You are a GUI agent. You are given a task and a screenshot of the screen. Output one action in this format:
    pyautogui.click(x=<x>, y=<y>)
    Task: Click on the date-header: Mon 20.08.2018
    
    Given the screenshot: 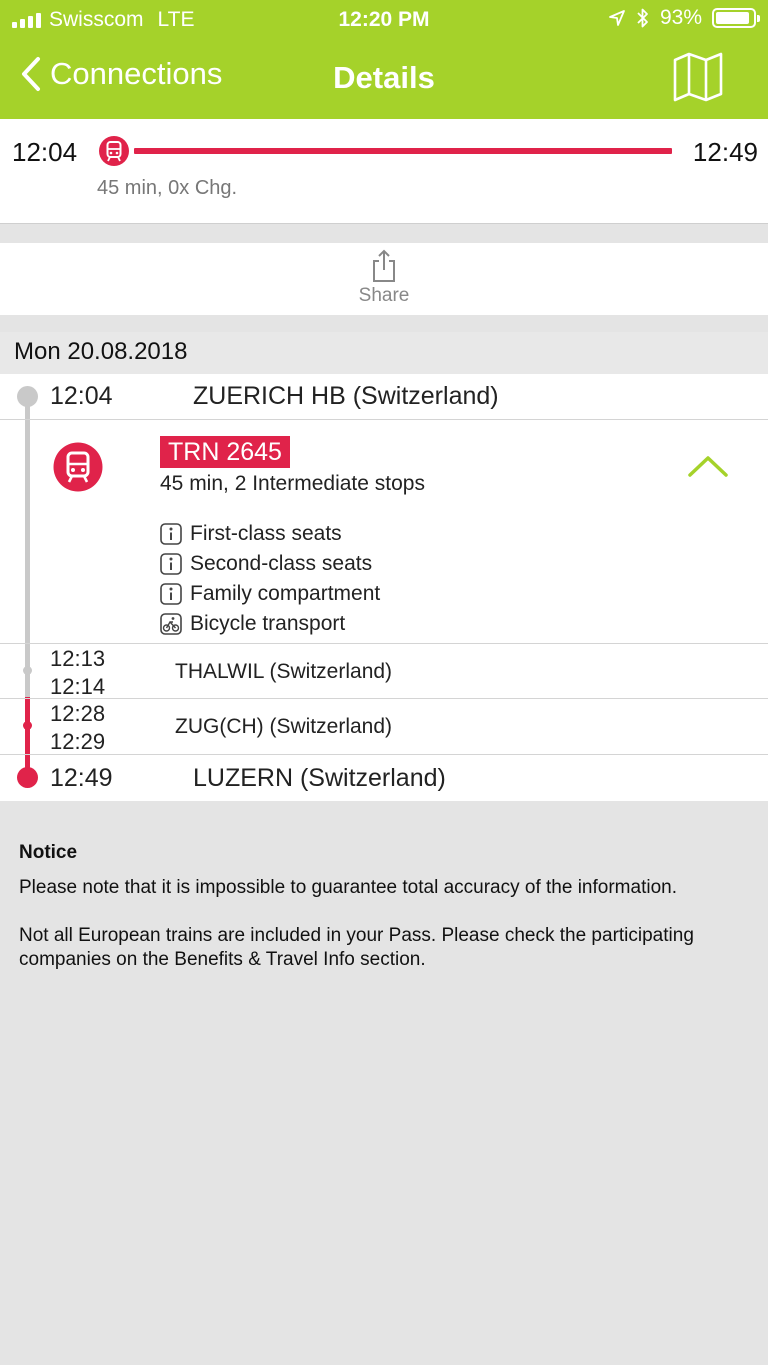 What is the action you would take?
    pyautogui.click(x=384, y=353)
    